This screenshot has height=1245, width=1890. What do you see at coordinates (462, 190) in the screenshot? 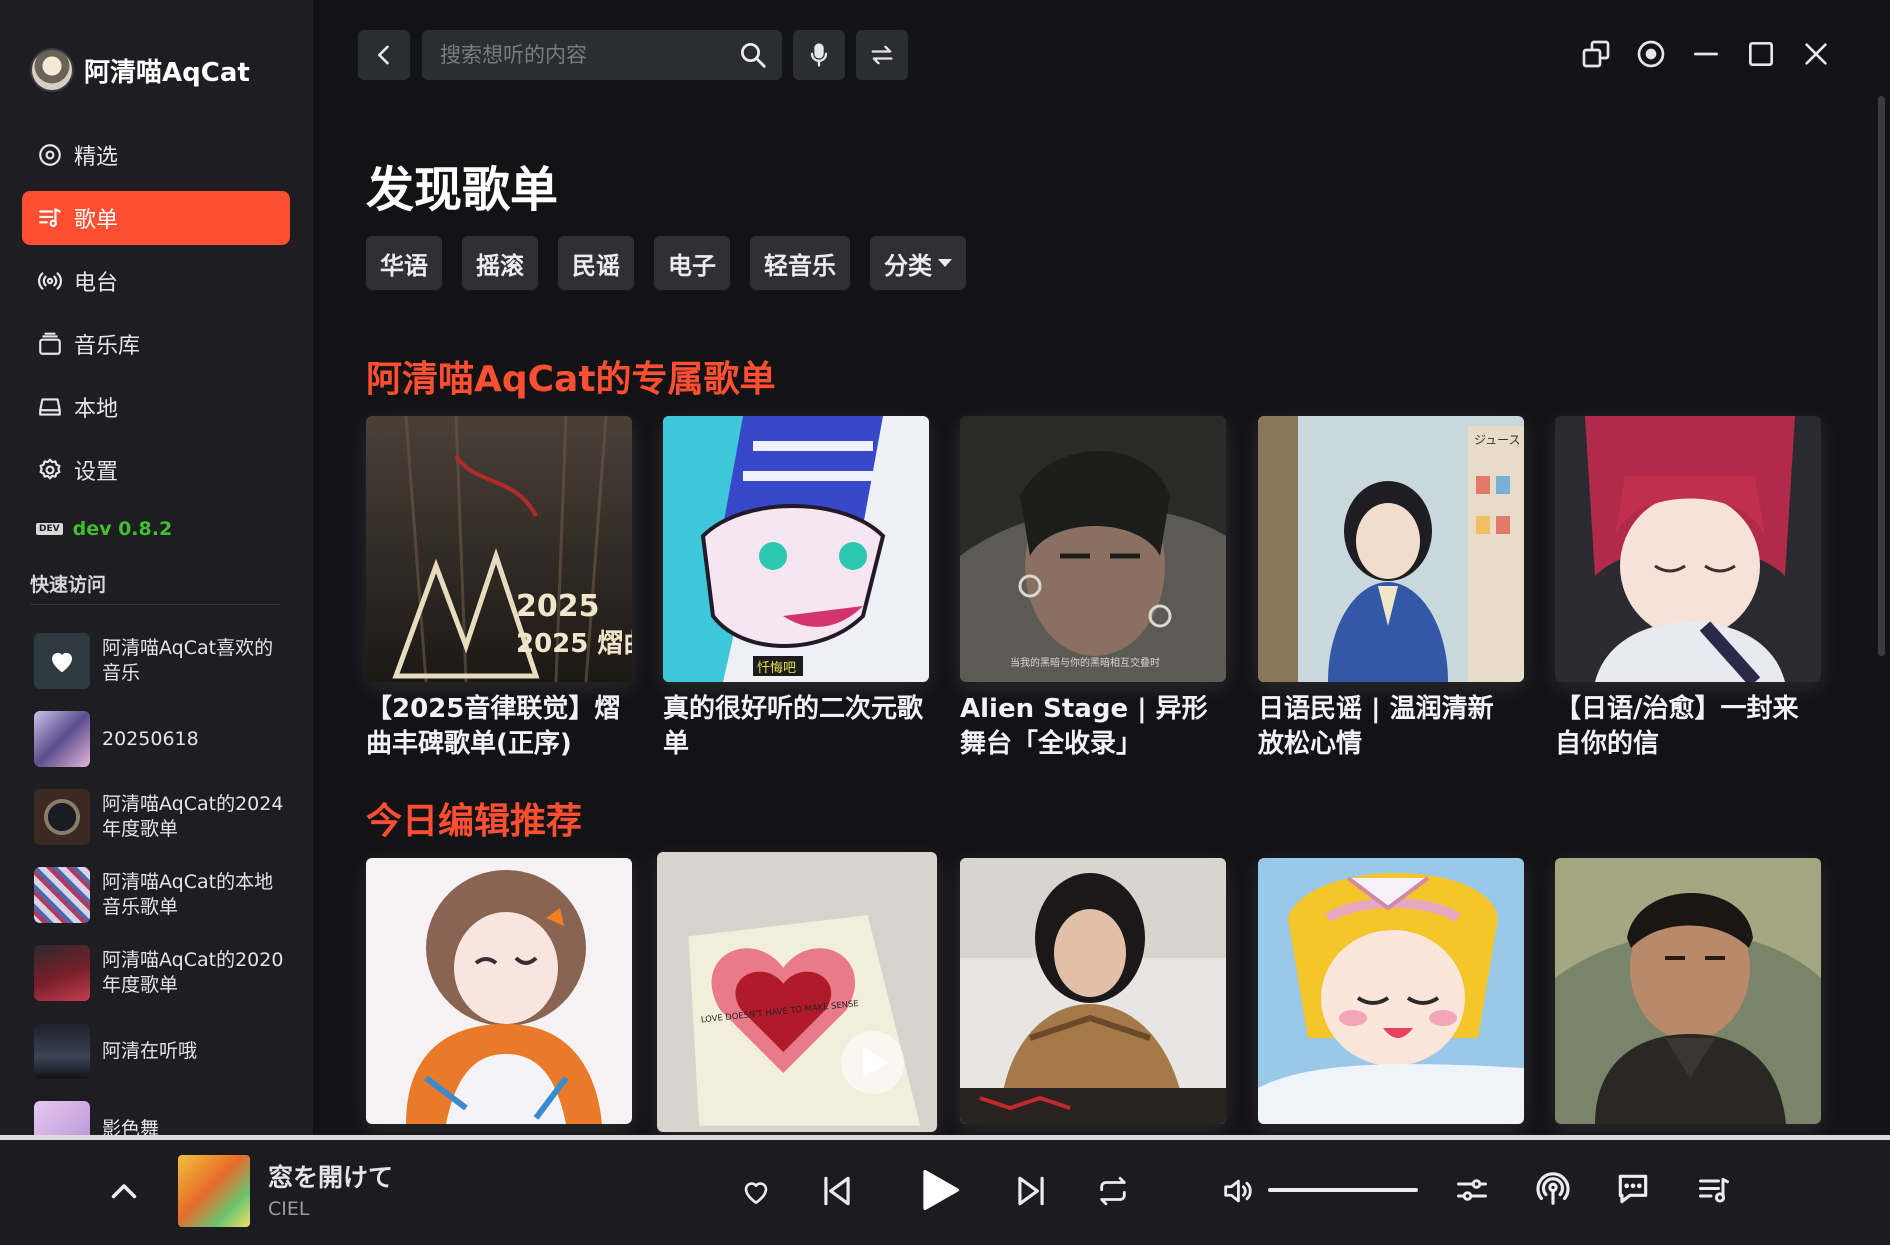
I see `page-title: 发现歌单` at bounding box center [462, 190].